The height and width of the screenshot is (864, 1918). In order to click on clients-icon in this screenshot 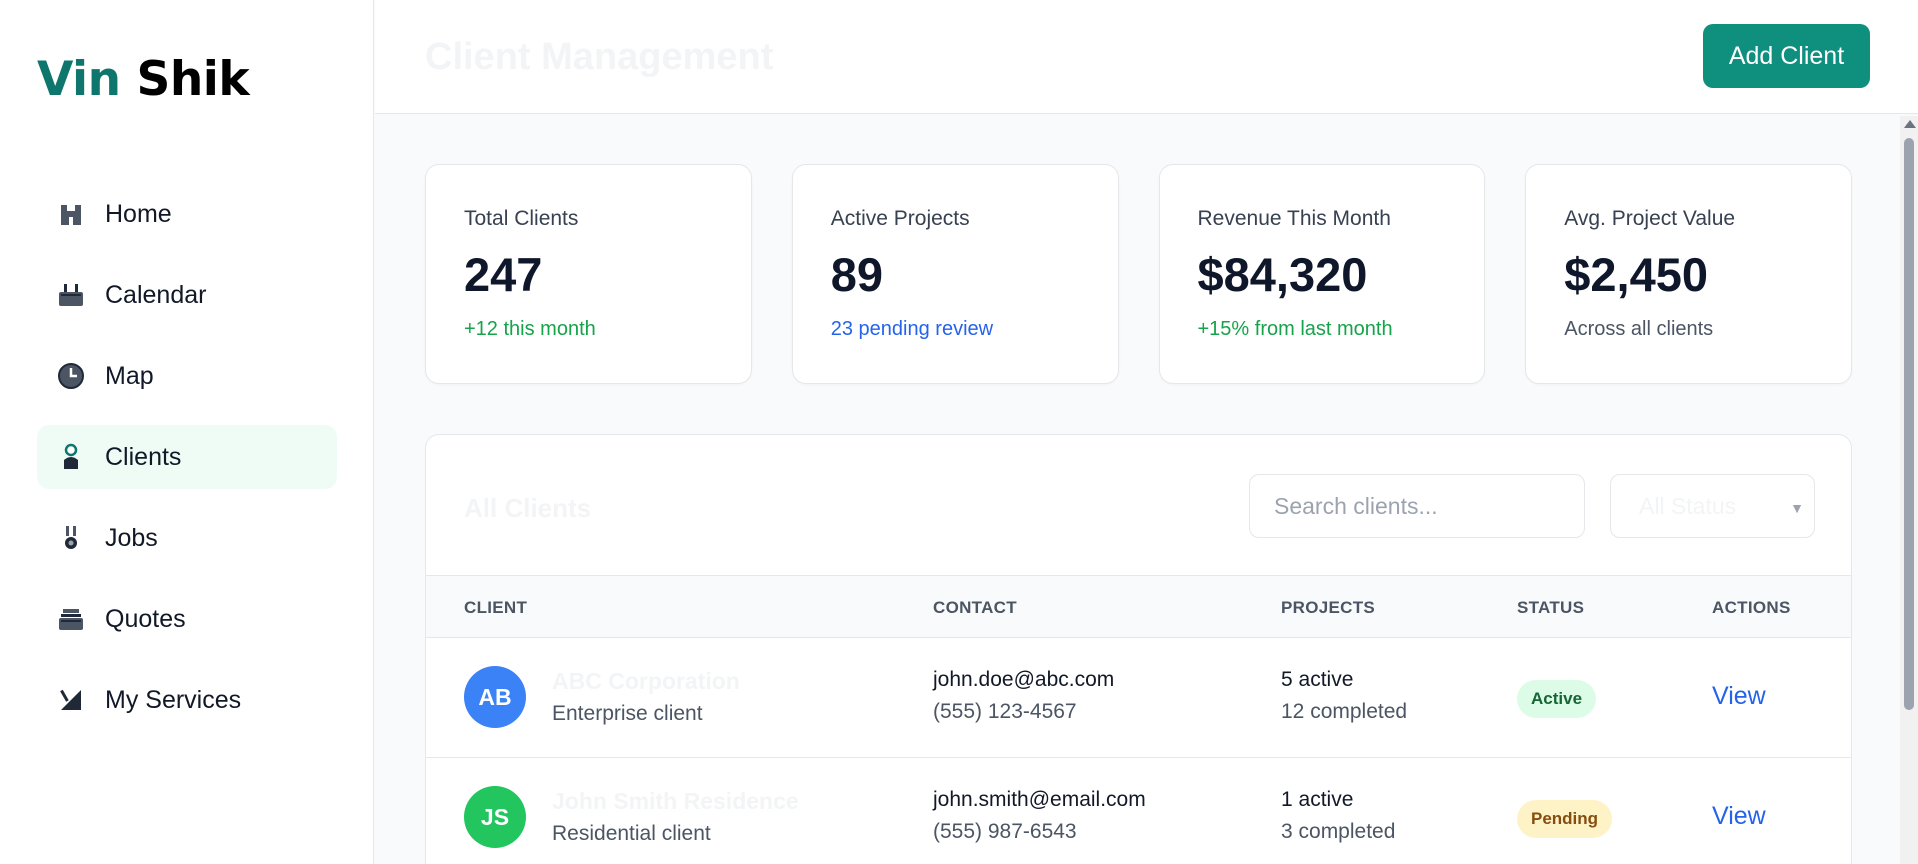, I will do `click(71, 457)`.